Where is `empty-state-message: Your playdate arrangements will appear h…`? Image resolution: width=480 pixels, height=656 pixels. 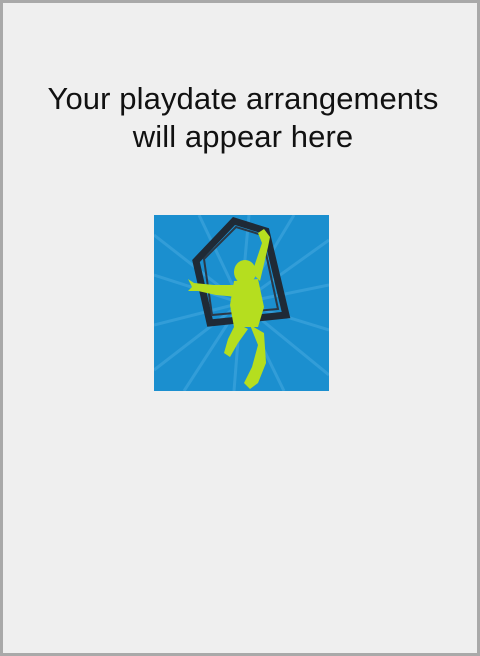
empty-state-message: Your playdate arrangements will appear h… is located at coordinates (243, 118).